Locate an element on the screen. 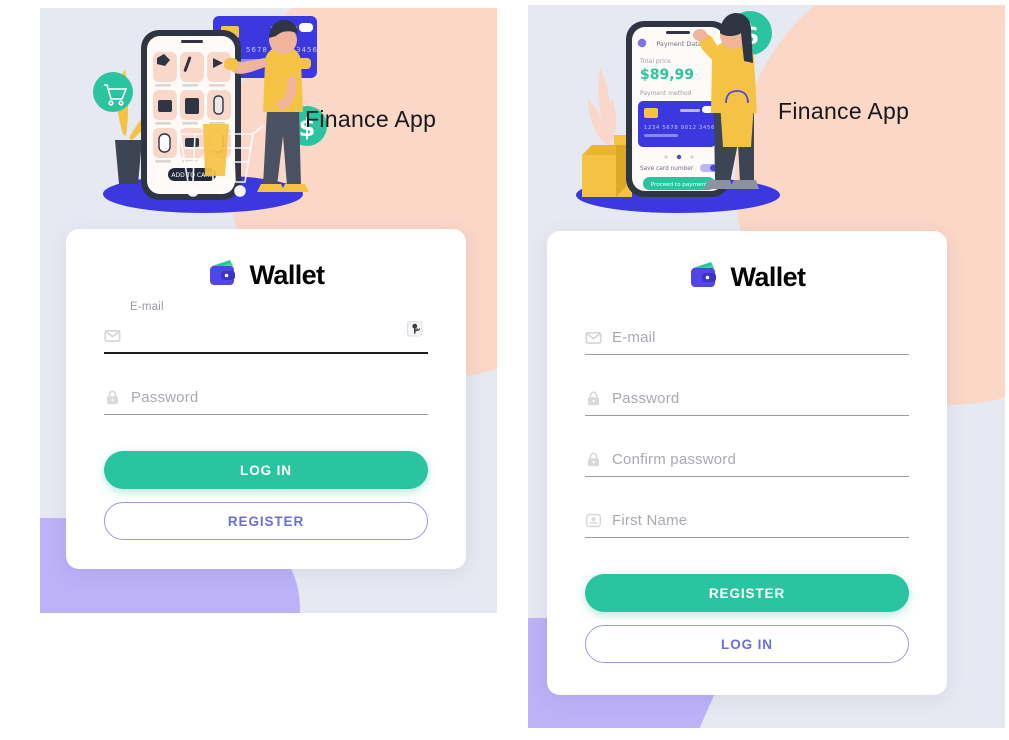  confirm-password-placeholder: Confirm password is located at coordinates (674, 459).